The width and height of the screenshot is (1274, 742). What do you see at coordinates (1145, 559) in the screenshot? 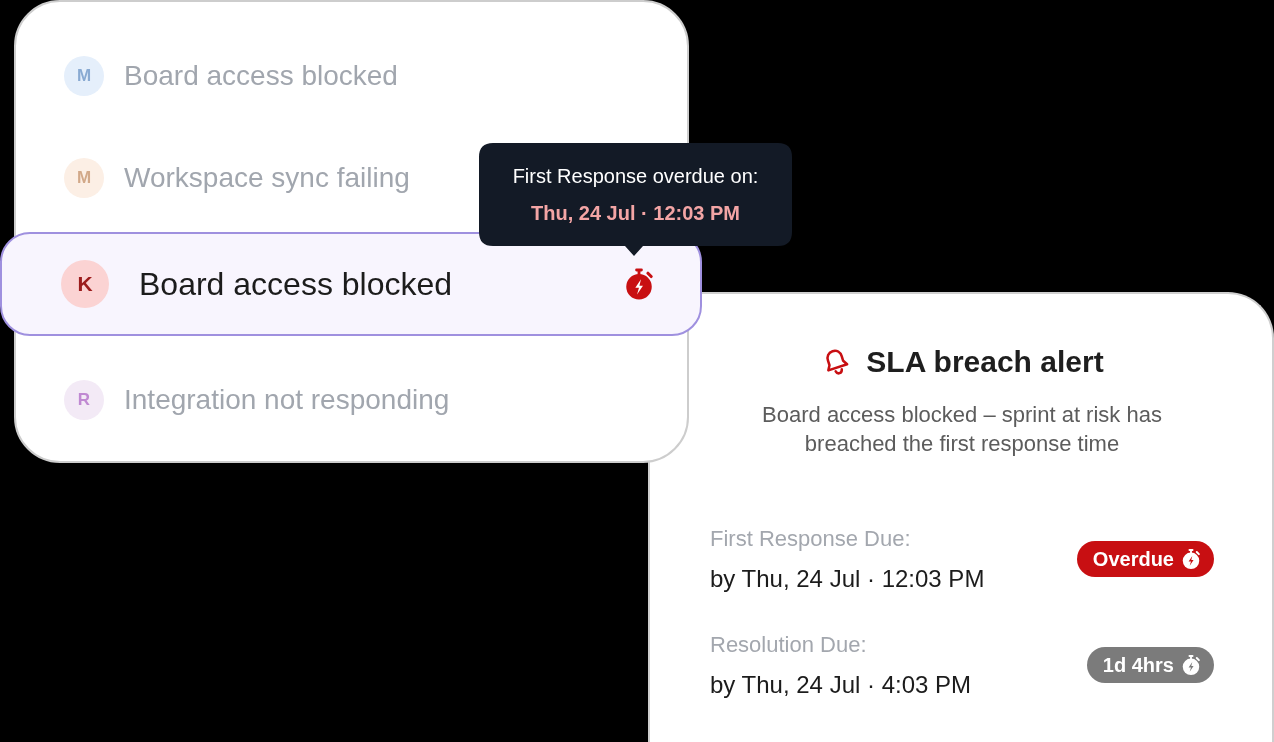
I see `status-badge: Overdue` at bounding box center [1145, 559].